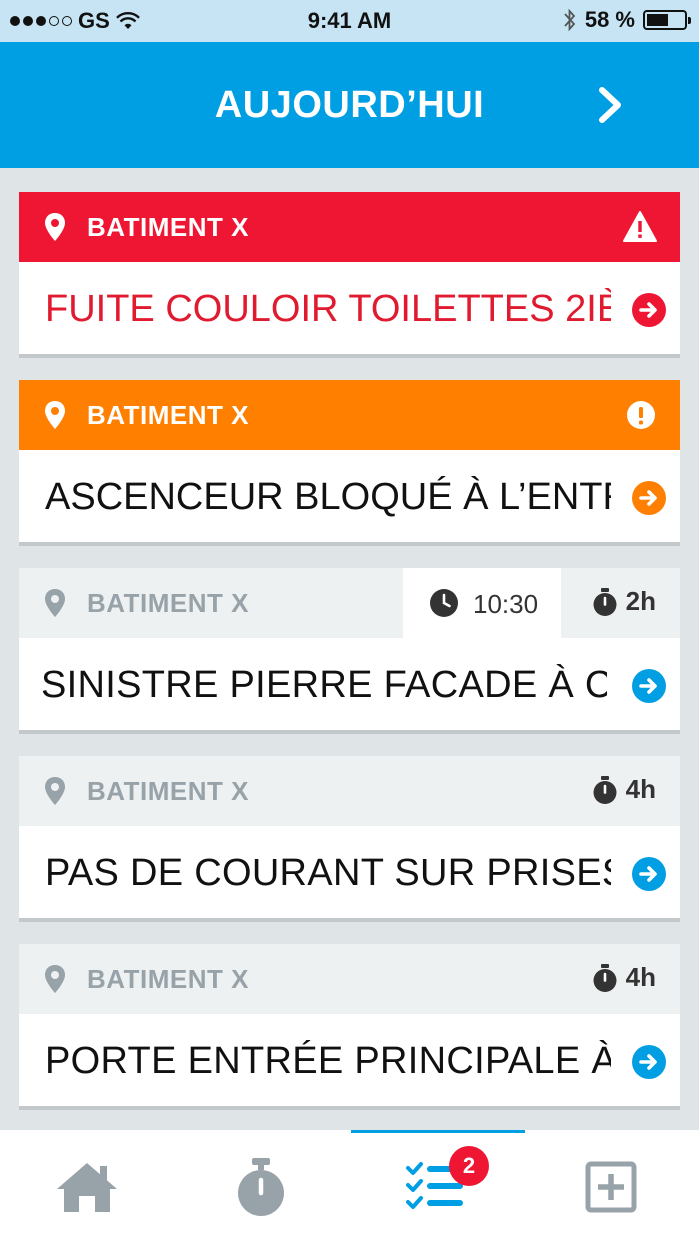  What do you see at coordinates (444, 603) in the screenshot?
I see `clock-icon` at bounding box center [444, 603].